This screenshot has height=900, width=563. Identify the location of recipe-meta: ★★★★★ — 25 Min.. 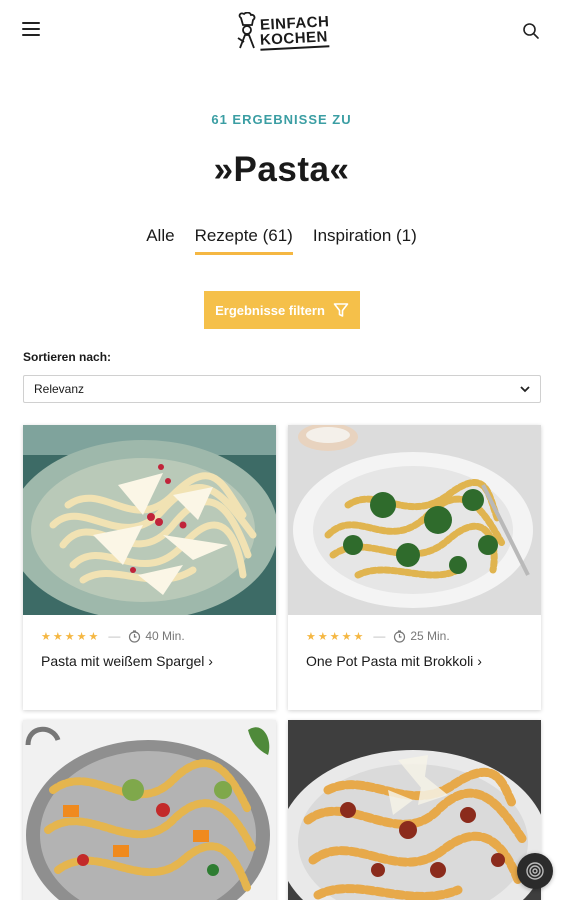
(414, 636).